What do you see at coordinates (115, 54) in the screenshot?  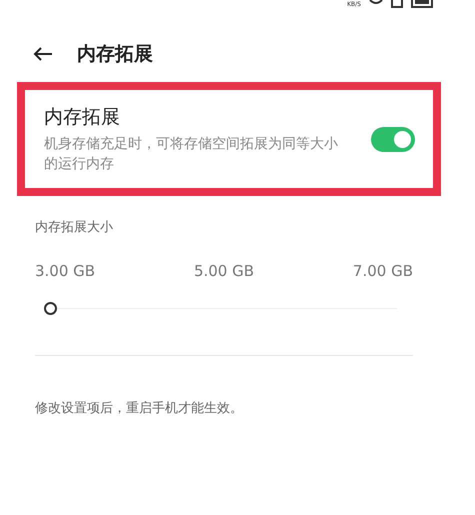 I see `page-title: 内存拓展` at bounding box center [115, 54].